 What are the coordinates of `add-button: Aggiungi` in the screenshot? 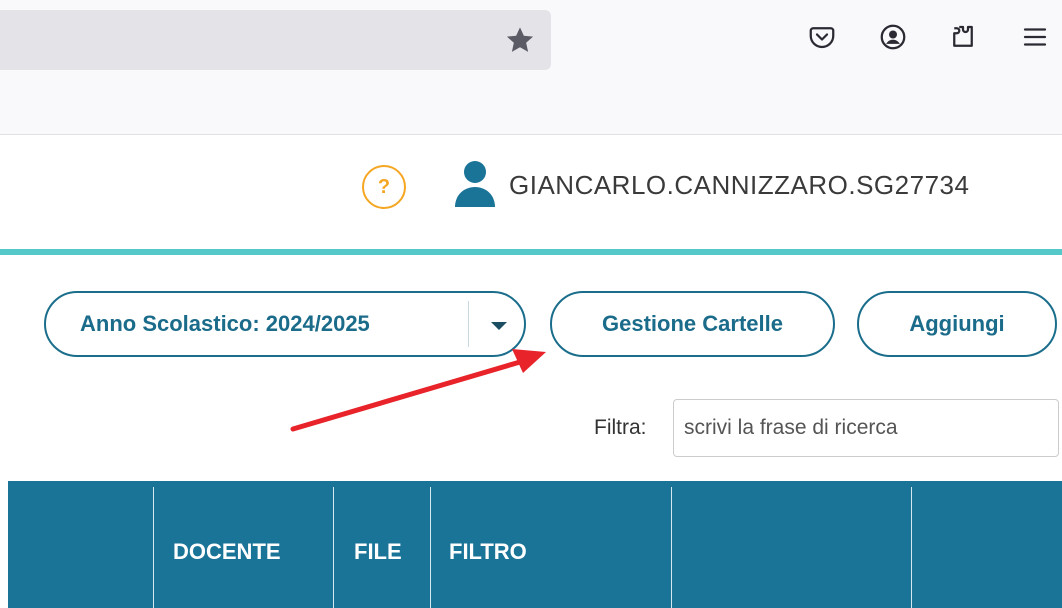 It's located at (957, 324).